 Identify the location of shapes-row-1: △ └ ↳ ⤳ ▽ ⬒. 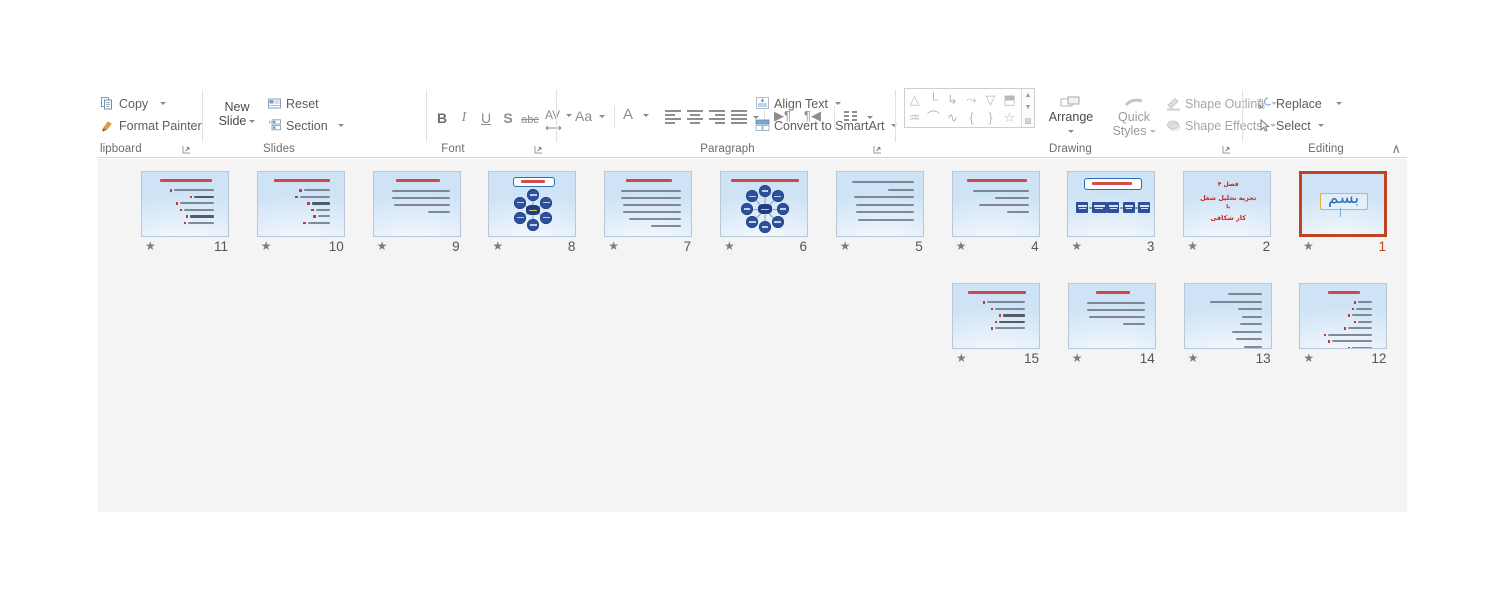
(969, 99).